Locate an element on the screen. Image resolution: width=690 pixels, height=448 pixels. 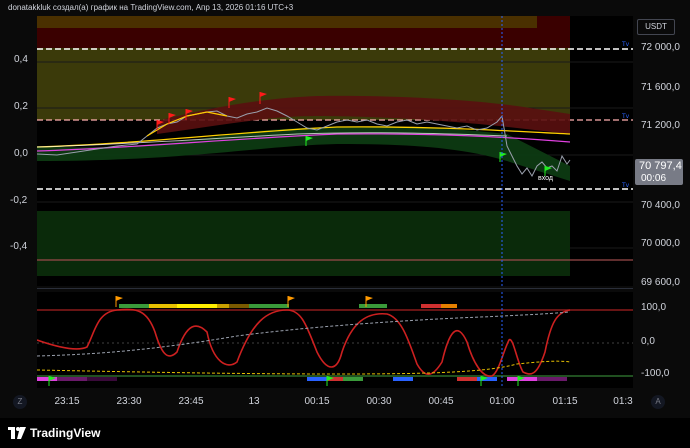
time-axis-label: 23:45 is located at coordinates (191, 401).